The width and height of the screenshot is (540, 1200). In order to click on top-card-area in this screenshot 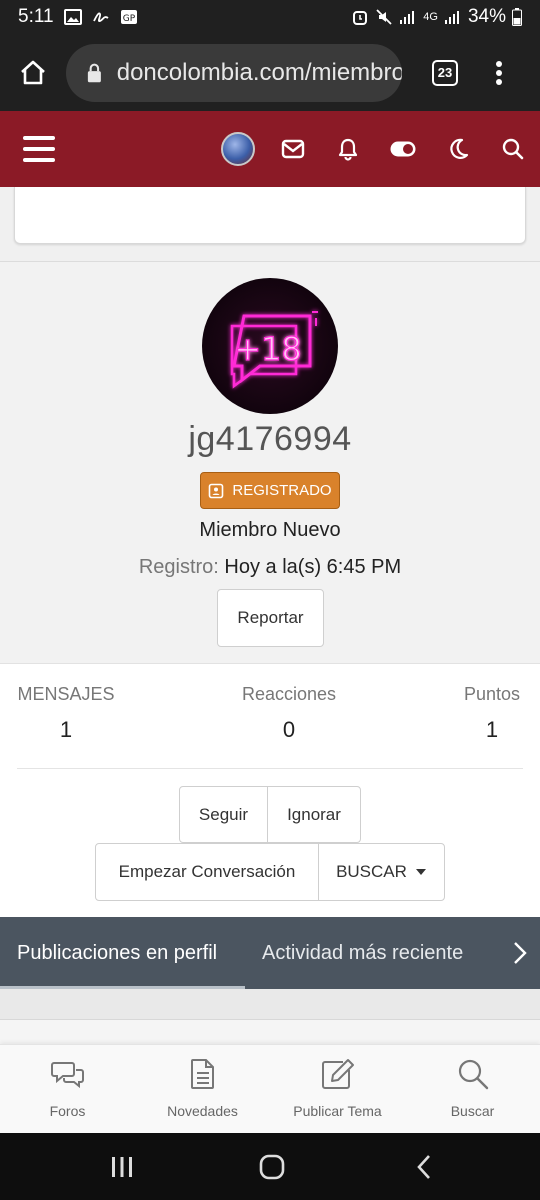, I will do `click(270, 224)`.